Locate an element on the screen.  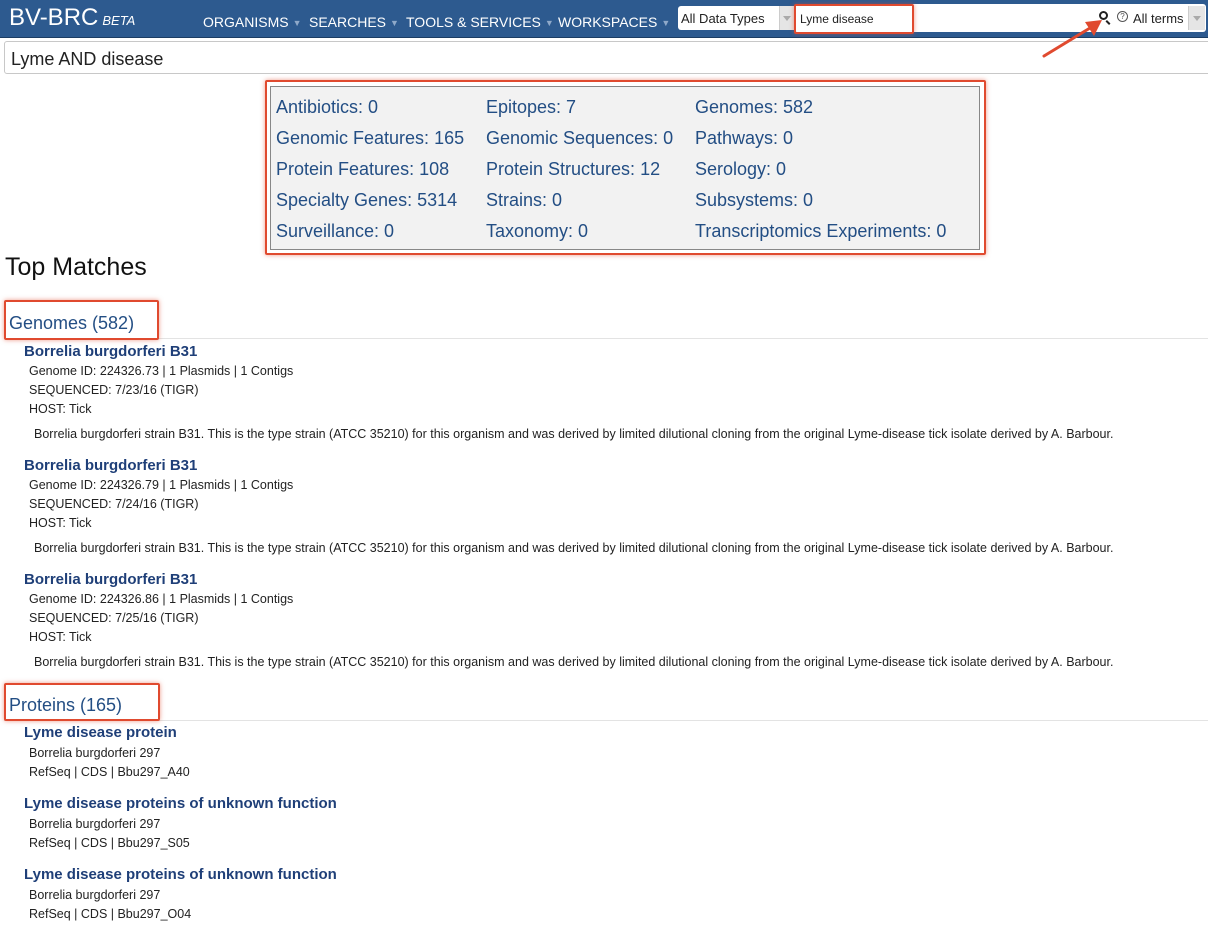
nav-searches-label: SEARCHES is located at coordinates (348, 22).